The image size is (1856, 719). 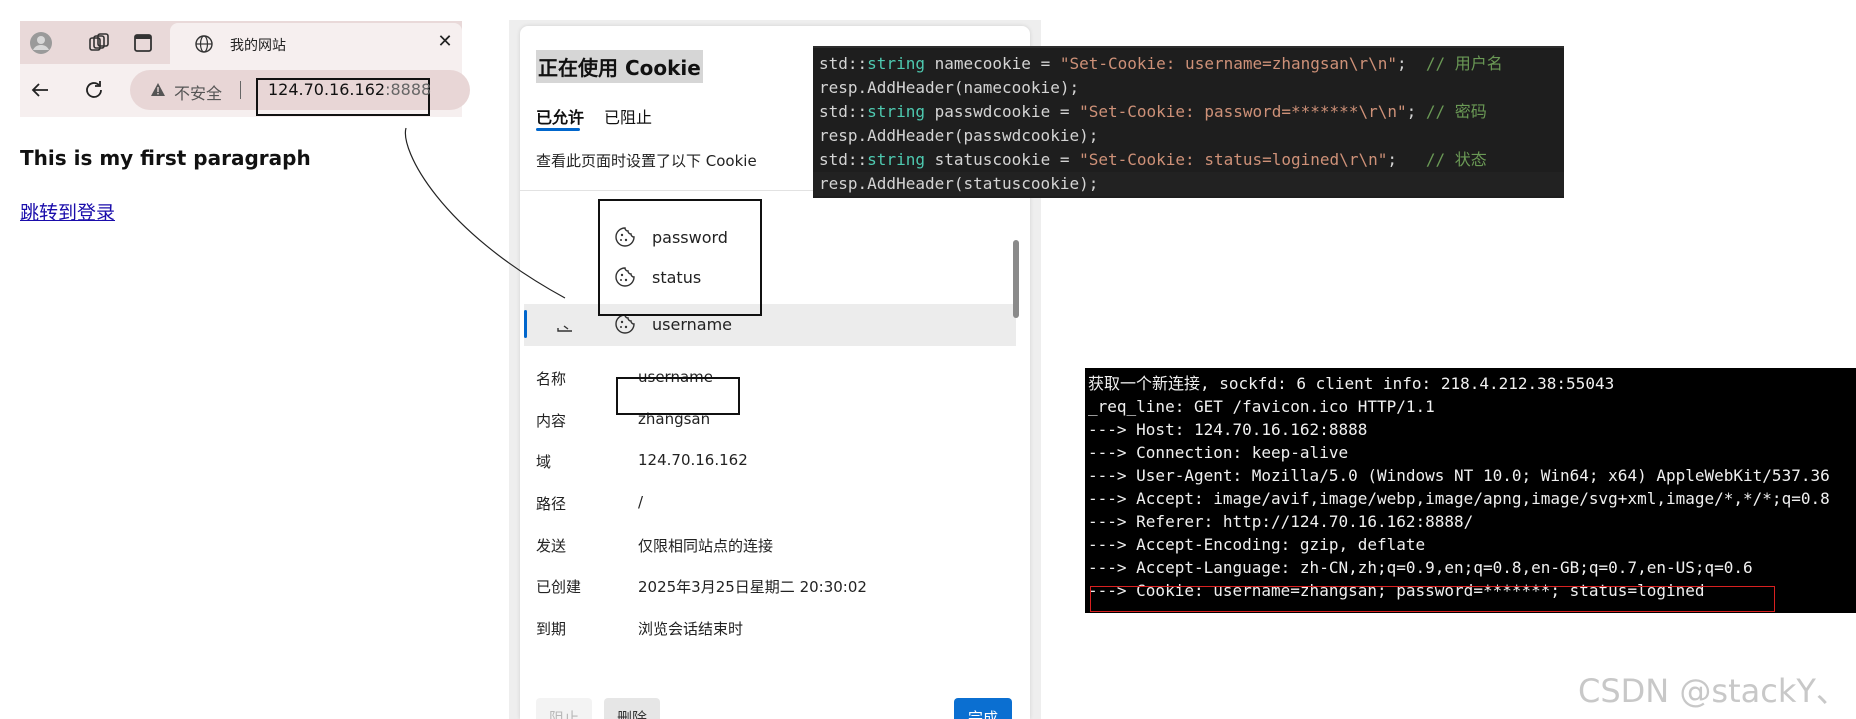 I want to click on tab-active-indicator, so click(x=558, y=129).